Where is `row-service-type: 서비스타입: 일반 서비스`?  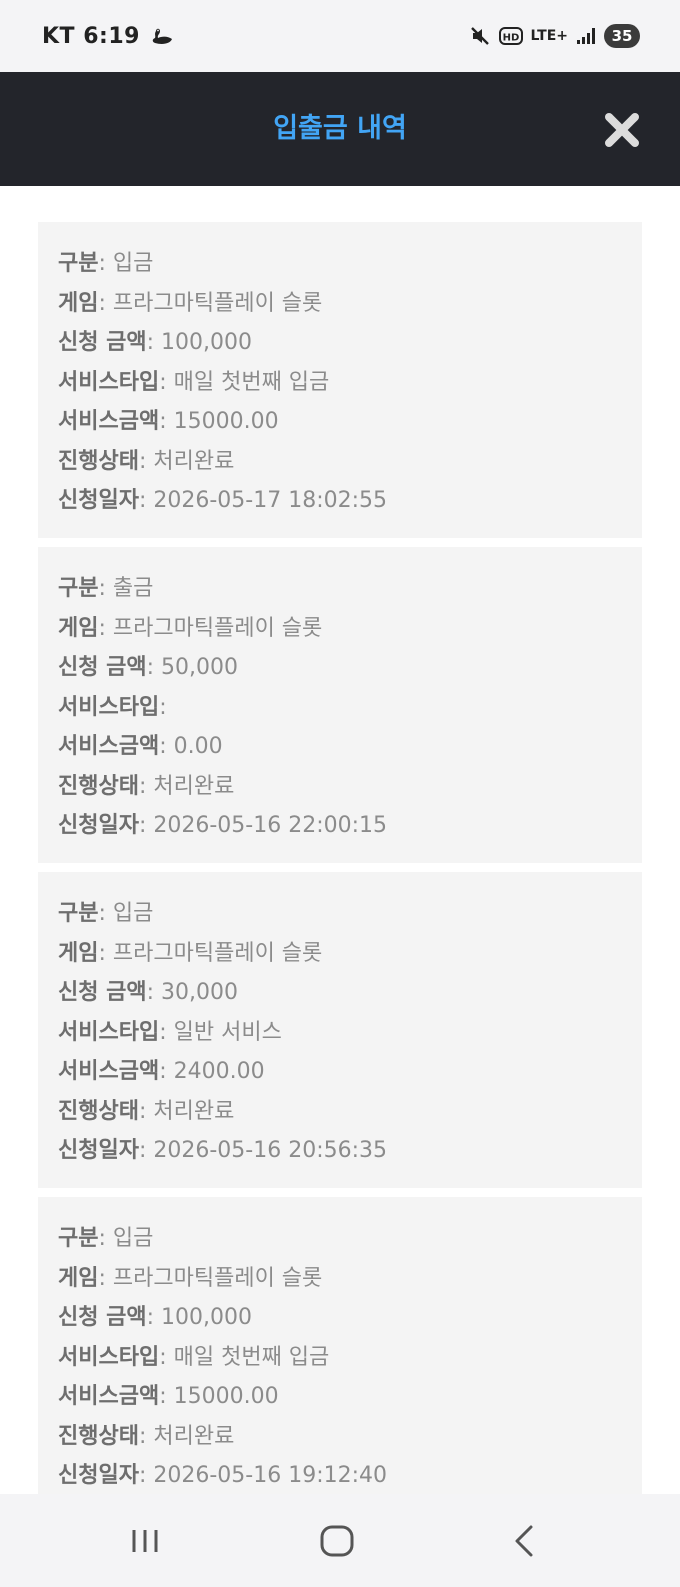 row-service-type: 서비스타입: 일반 서비스 is located at coordinates (170, 1032).